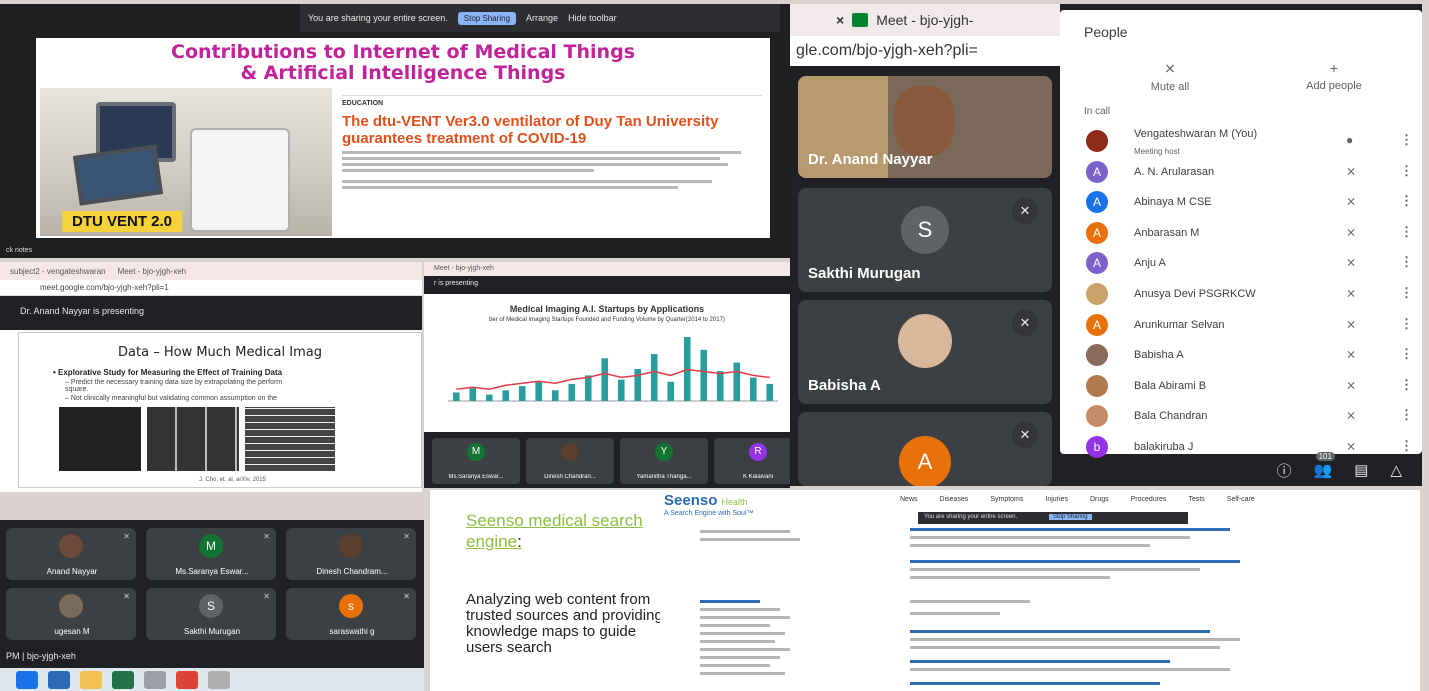  What do you see at coordinates (71, 614) in the screenshot?
I see `participant-tile: ✕ ugesan M` at bounding box center [71, 614].